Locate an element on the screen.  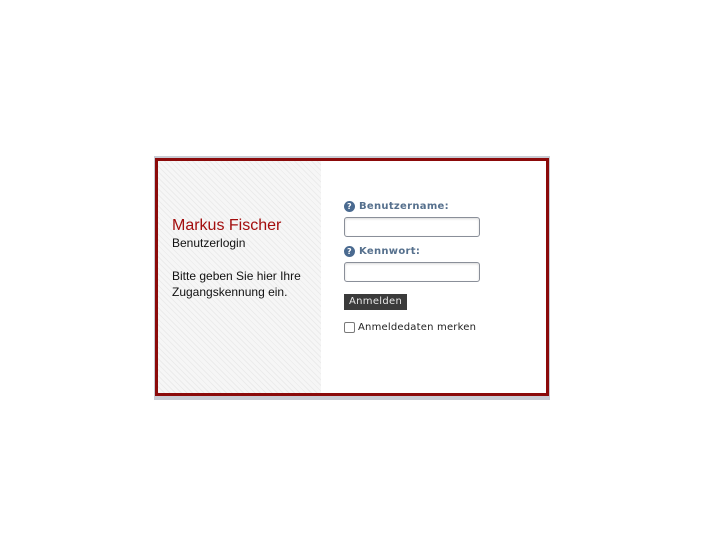
password-input is located at coordinates (412, 272).